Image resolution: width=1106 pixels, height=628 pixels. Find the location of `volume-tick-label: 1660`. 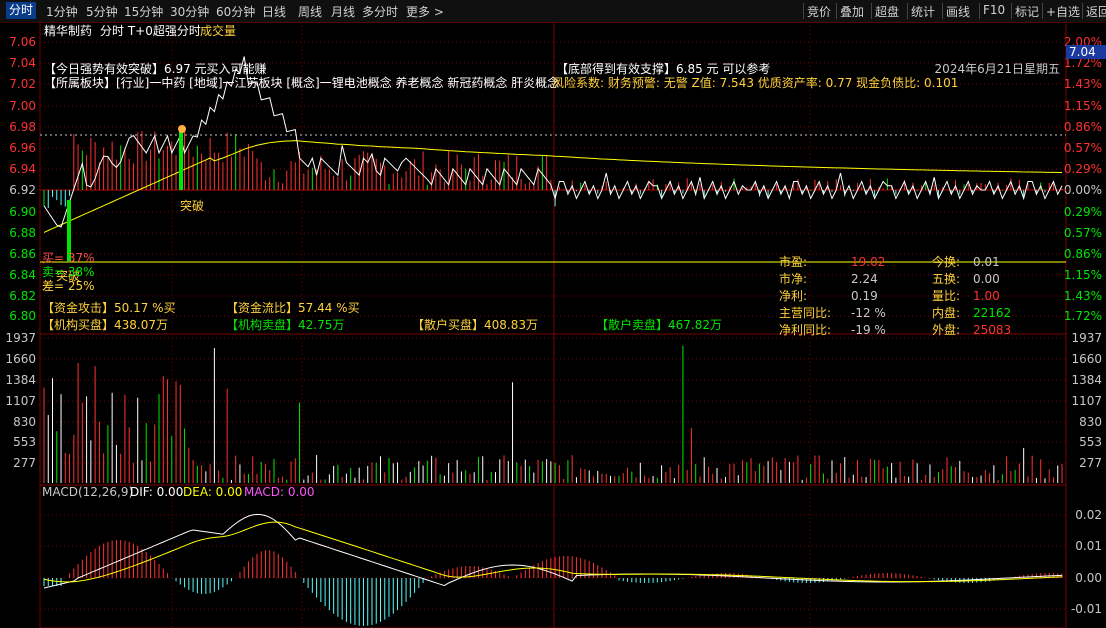

volume-tick-label: 1660 is located at coordinates (20, 359).